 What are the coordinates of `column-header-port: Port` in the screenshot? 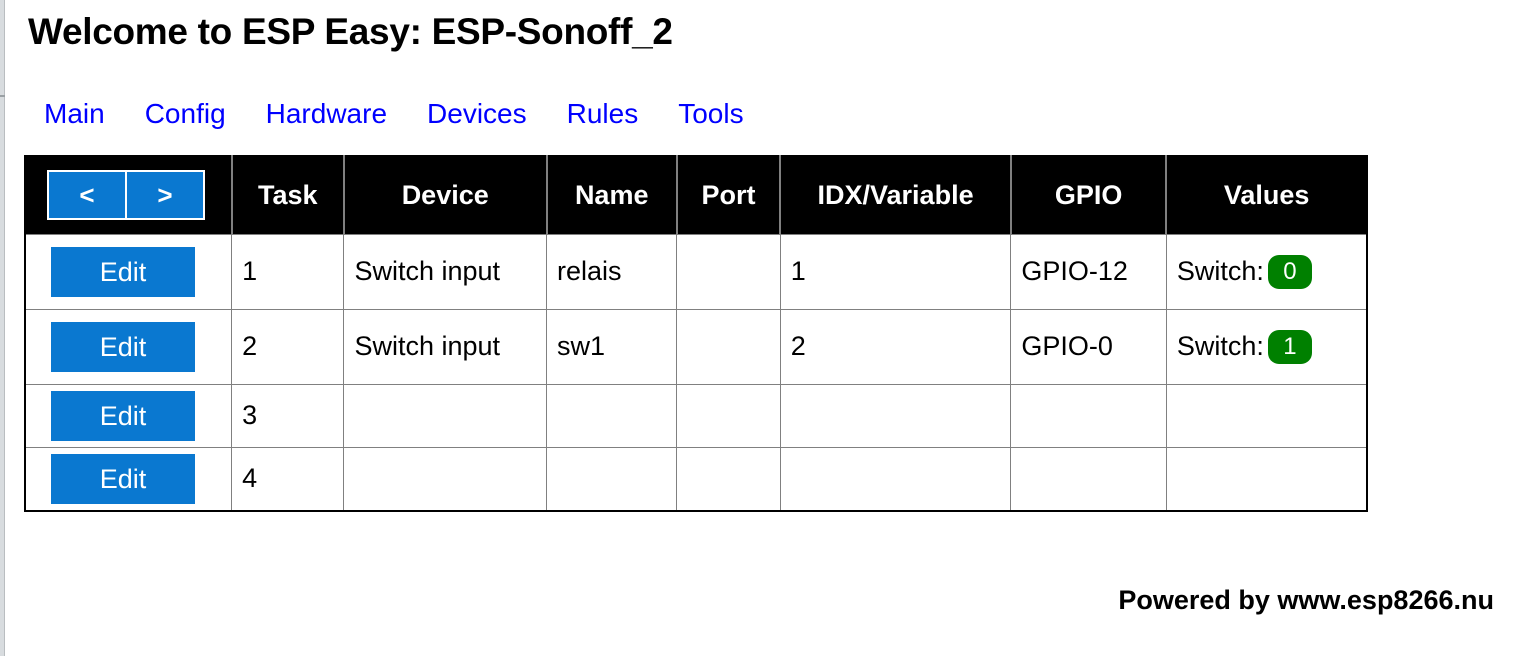 It's located at (729, 195).